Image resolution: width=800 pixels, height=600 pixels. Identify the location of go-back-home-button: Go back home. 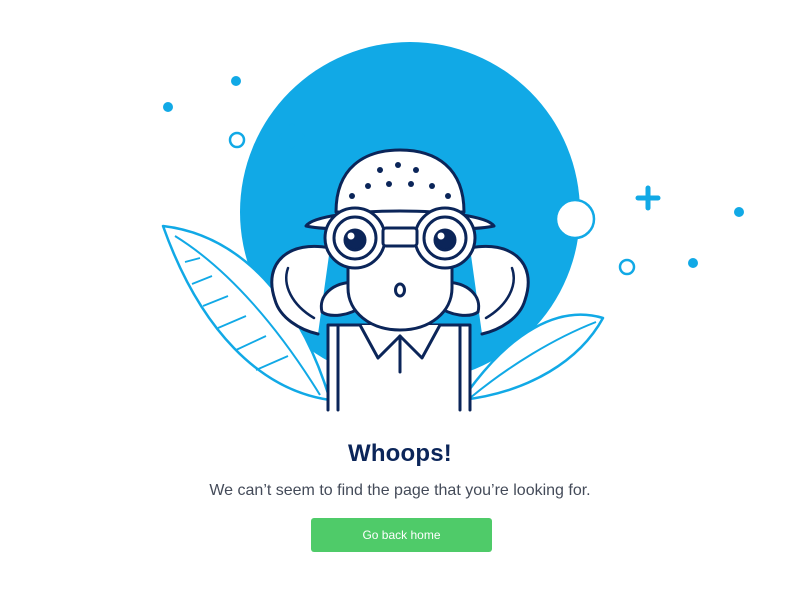
(401, 535).